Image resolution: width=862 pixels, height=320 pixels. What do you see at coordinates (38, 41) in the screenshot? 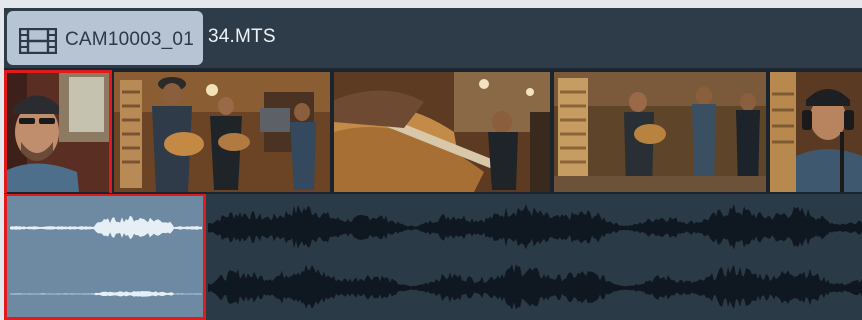
I see `film-strip-icon` at bounding box center [38, 41].